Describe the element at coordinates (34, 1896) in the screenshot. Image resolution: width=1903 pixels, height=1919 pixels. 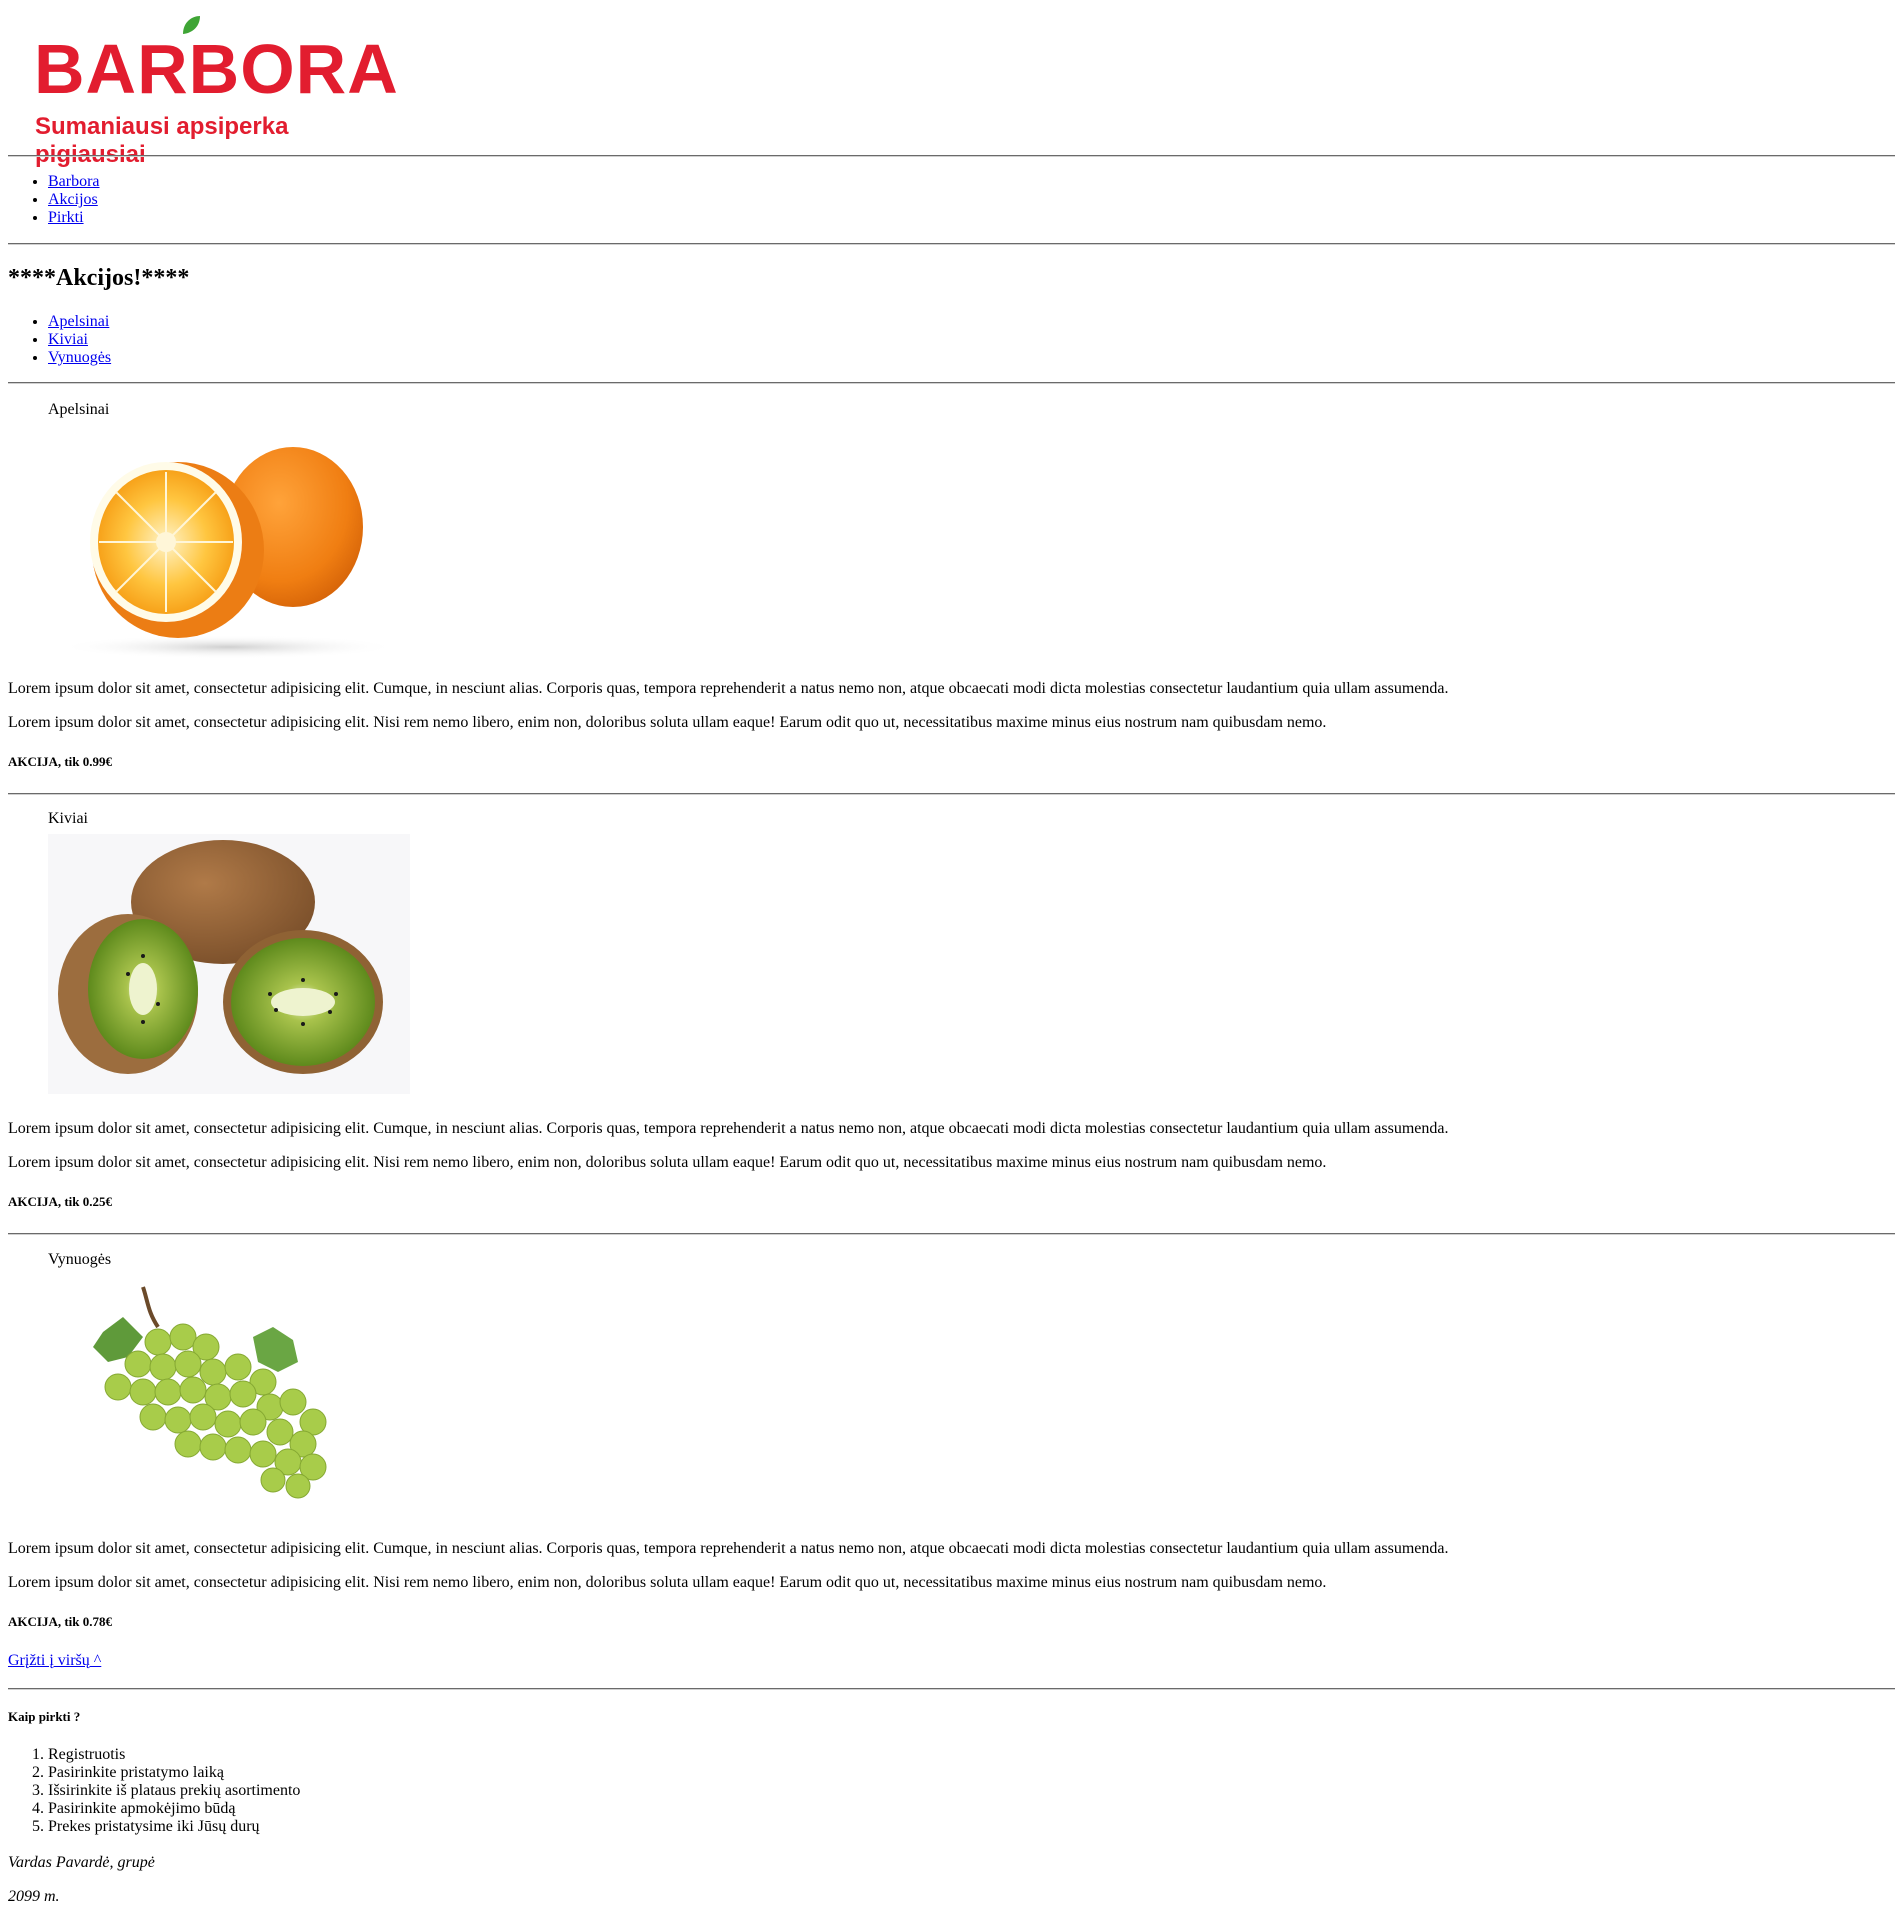
I see `footer-year: 2099 m.` at that location.